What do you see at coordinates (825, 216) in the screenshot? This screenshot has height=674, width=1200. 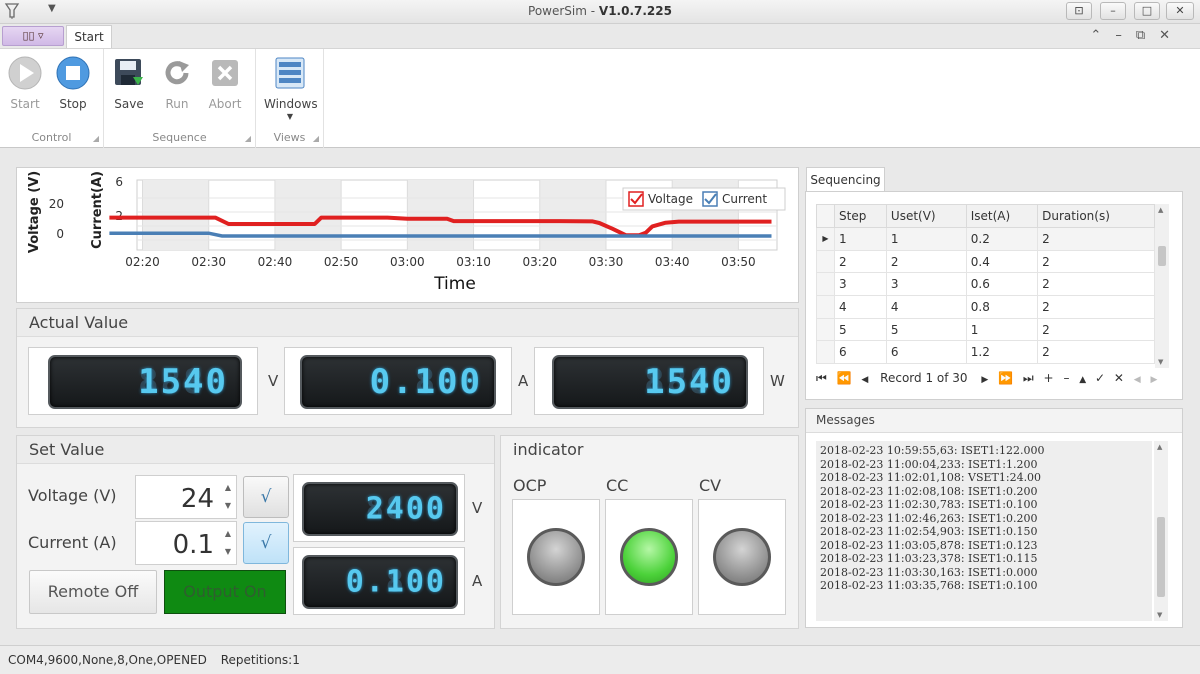 I see `row-header-corner` at bounding box center [825, 216].